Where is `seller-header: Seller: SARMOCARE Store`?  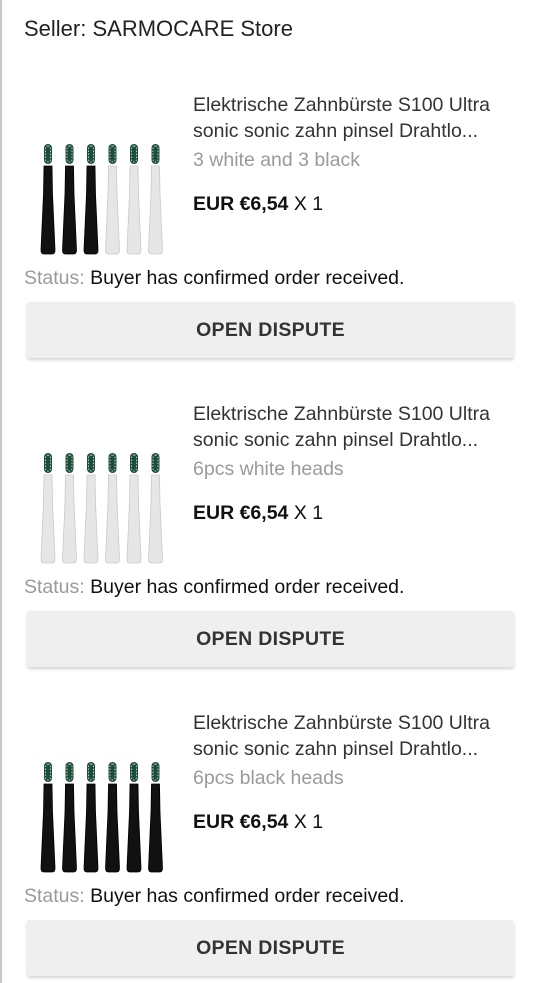
seller-header: Seller: SARMOCARE Store is located at coordinates (158, 29).